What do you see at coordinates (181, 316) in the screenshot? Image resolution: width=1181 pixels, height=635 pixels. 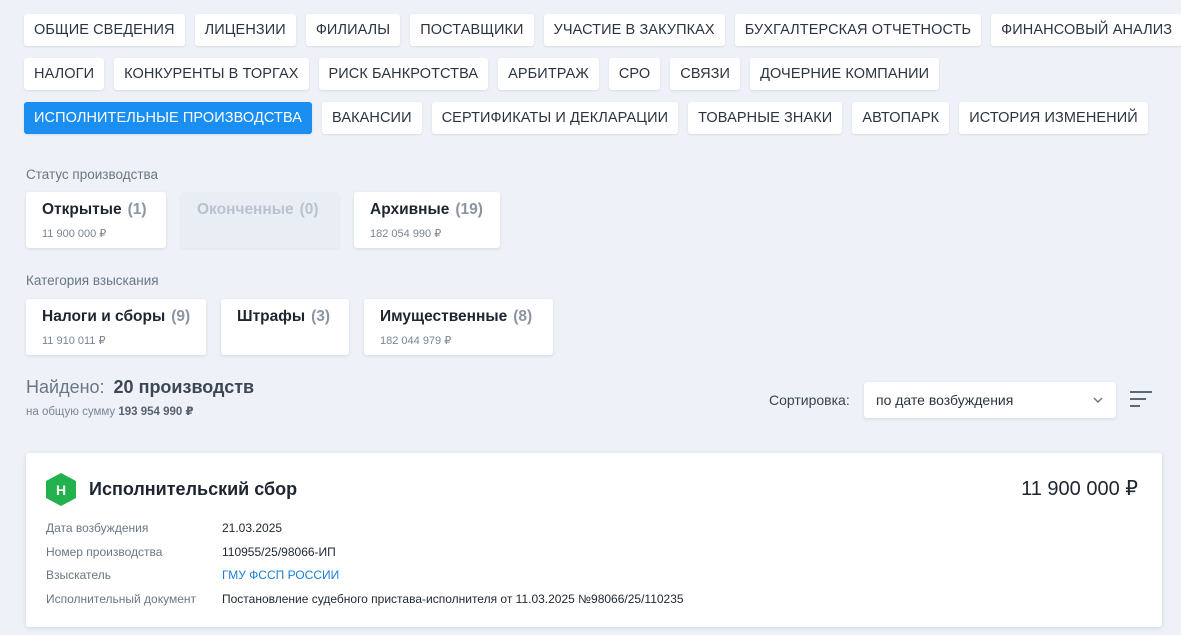 I see `category-taxes-count: (9)` at bounding box center [181, 316].